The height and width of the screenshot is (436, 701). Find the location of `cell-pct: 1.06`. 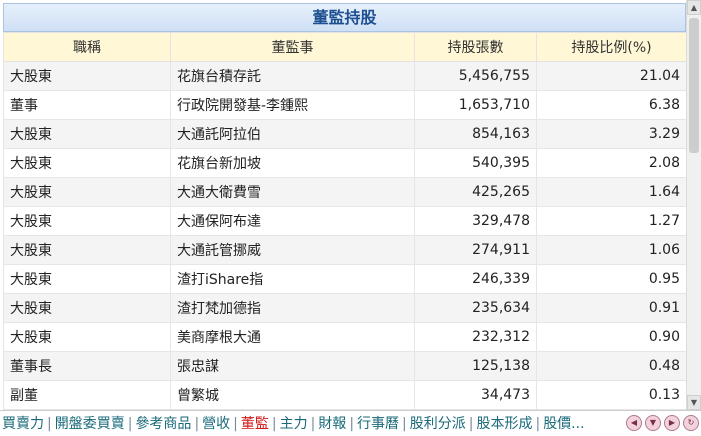

cell-pct: 1.06 is located at coordinates (611, 250).